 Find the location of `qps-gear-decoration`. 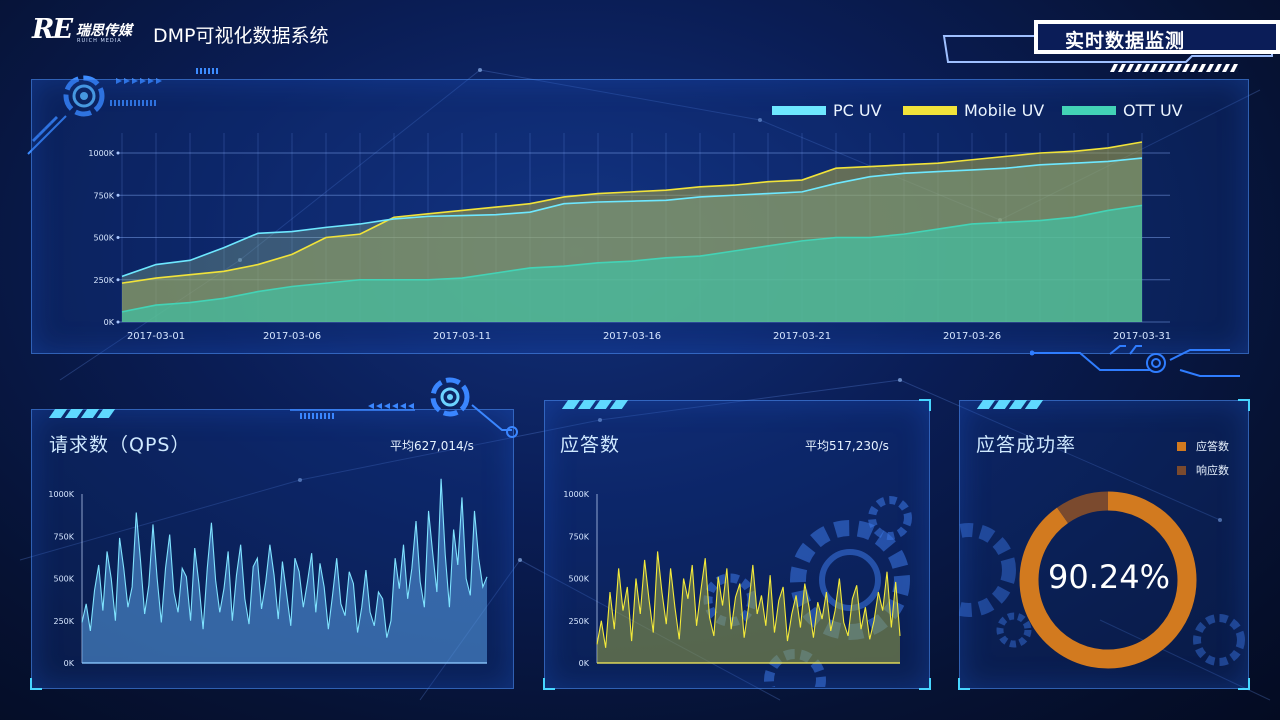

qps-gear-decoration is located at coordinates (404, 407).